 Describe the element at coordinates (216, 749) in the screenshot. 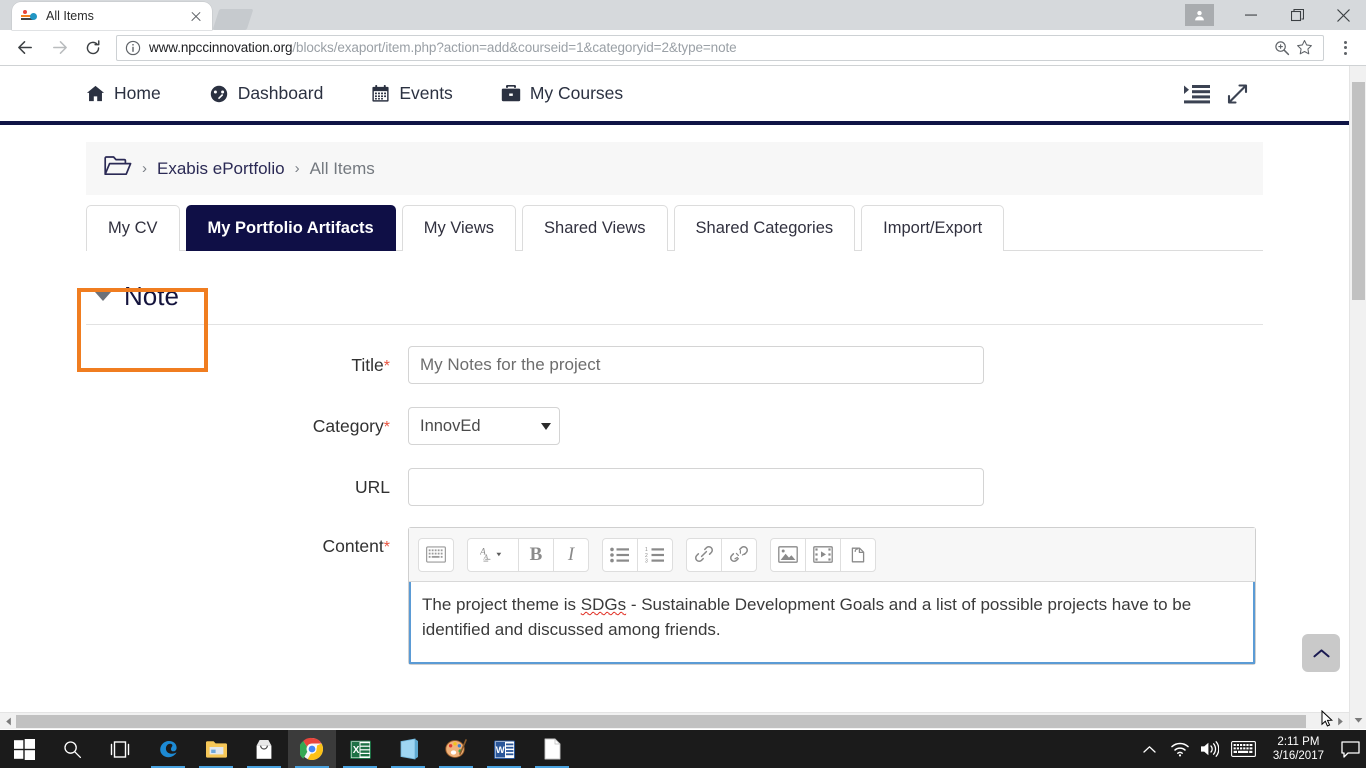

I see `file-explorer-icon` at that location.